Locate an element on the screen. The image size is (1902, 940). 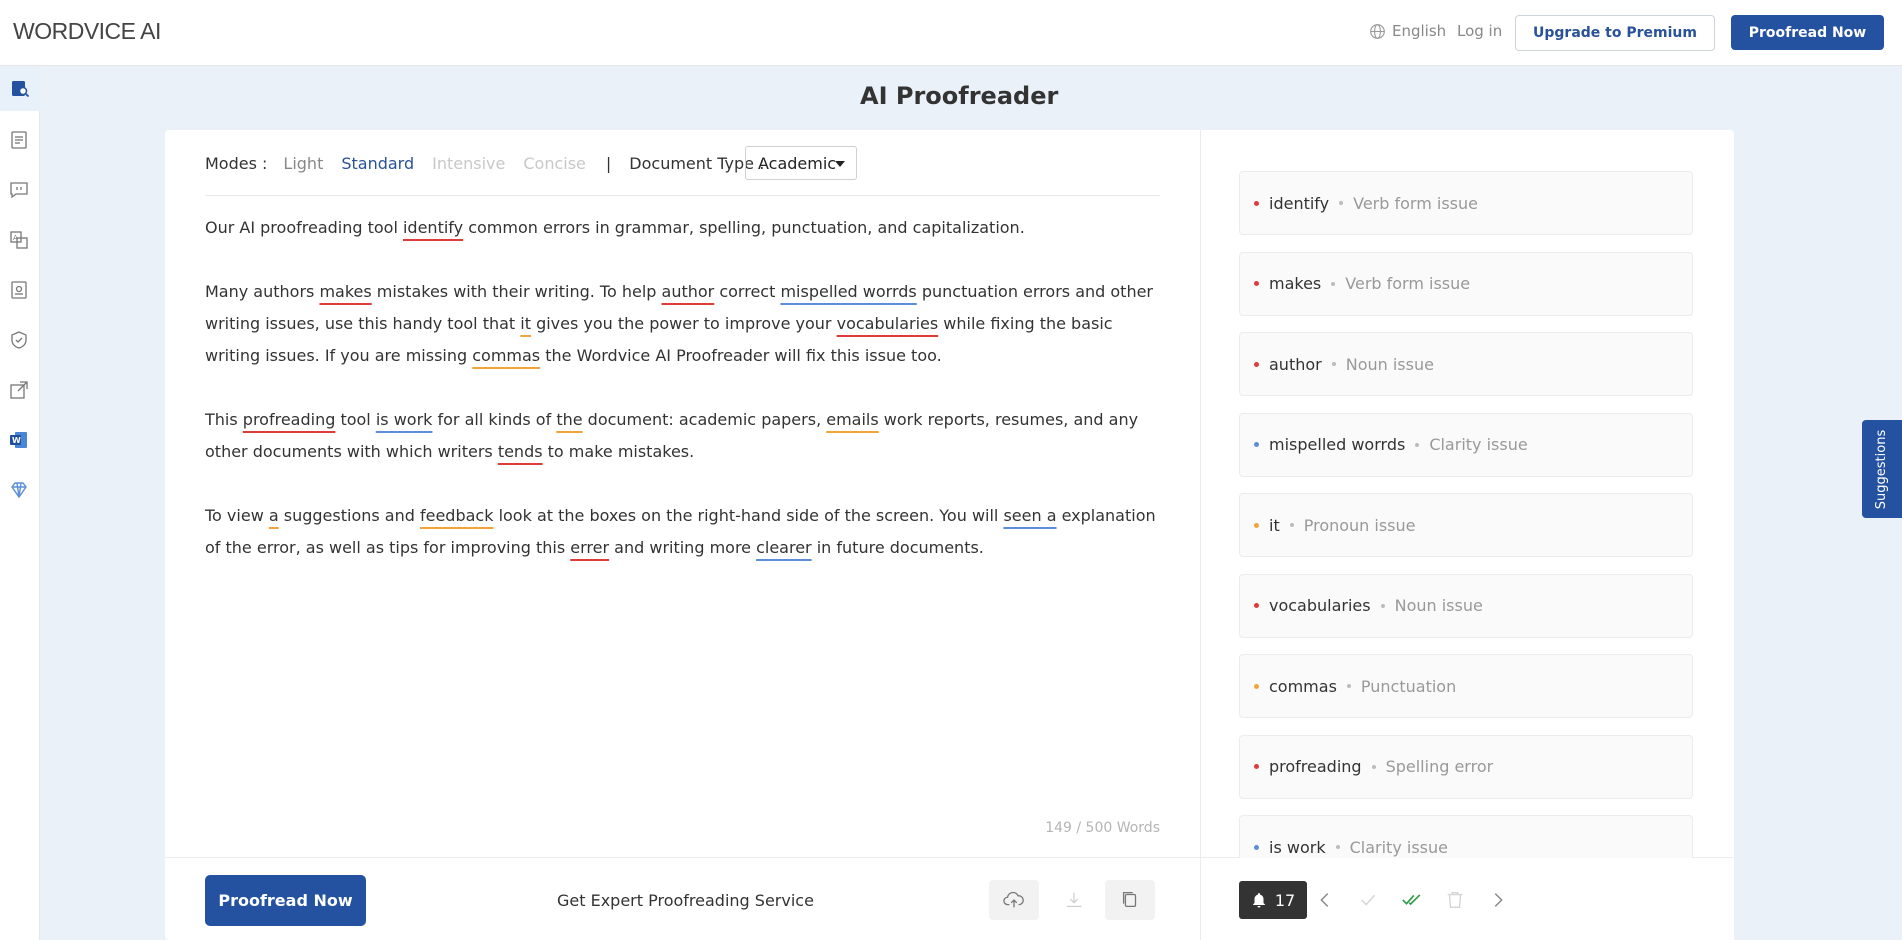
document-icon is located at coordinates (19, 140).